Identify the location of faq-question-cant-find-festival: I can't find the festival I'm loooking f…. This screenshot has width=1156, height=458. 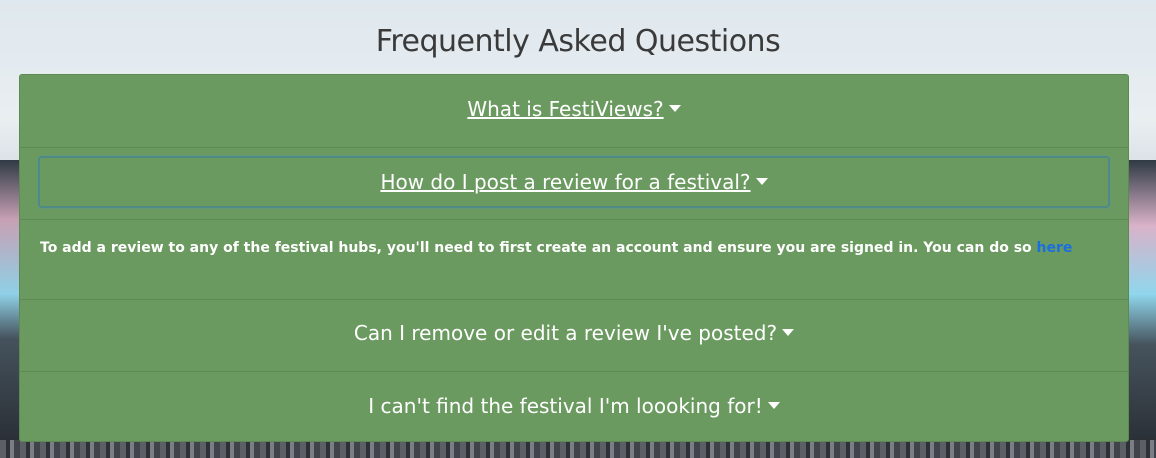
(574, 406).